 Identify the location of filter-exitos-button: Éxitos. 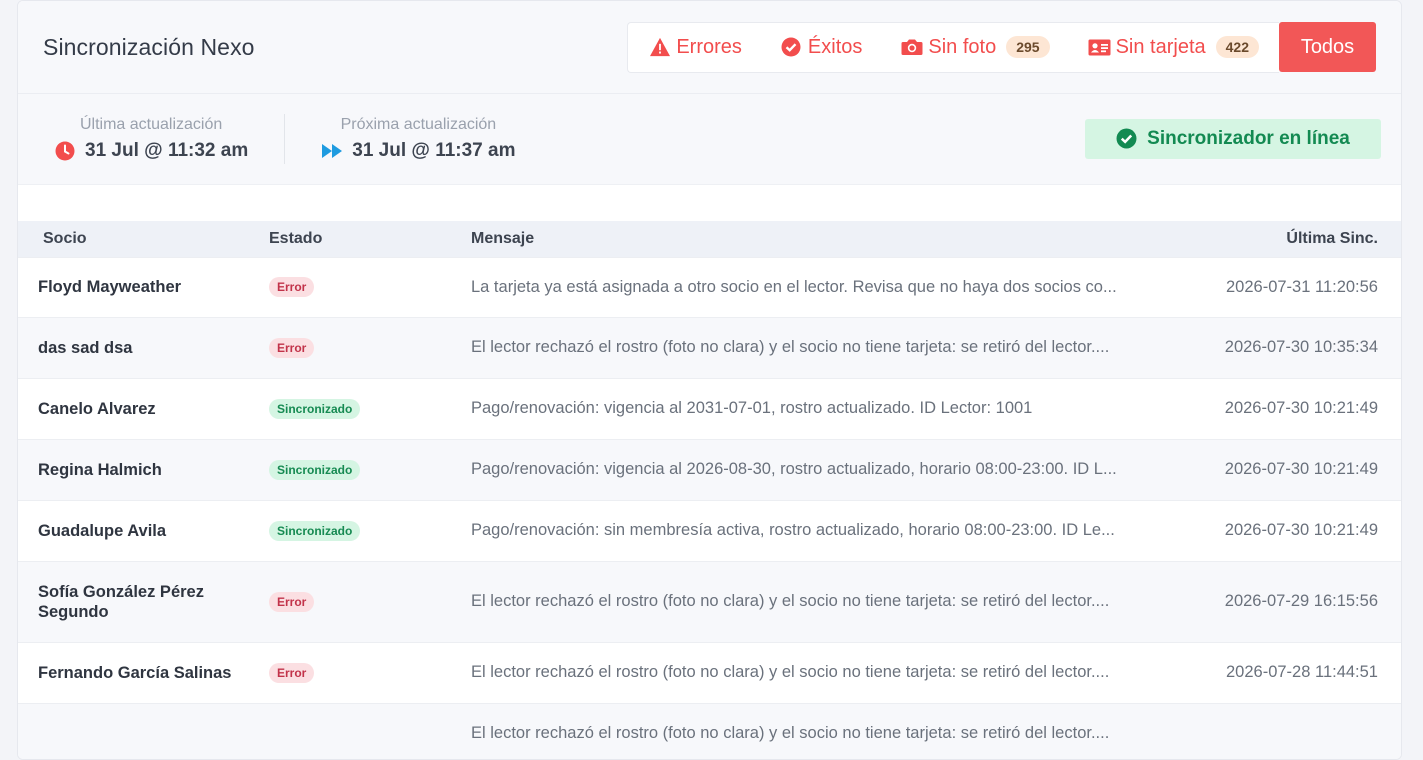
(821, 47).